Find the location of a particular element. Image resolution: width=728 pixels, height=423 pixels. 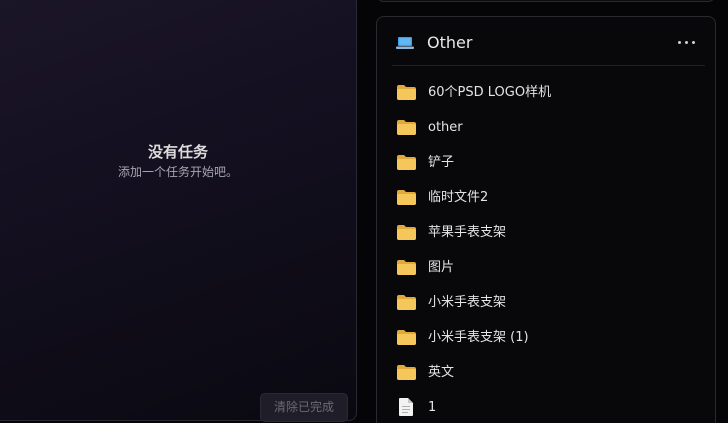

top-panel-edge is located at coordinates (546, 1).